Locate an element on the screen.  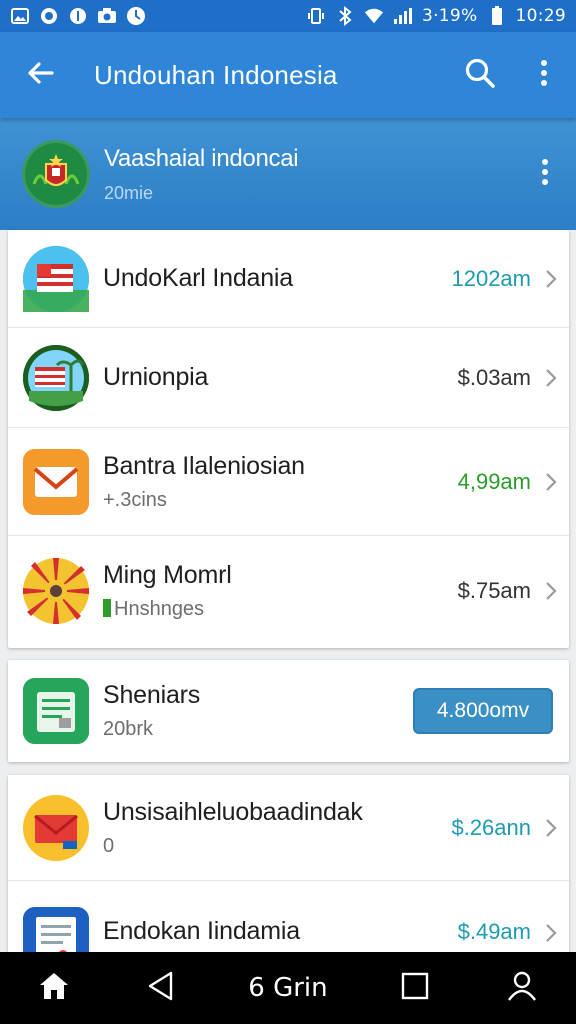
list-item-sub: 0 is located at coordinates (109, 845).